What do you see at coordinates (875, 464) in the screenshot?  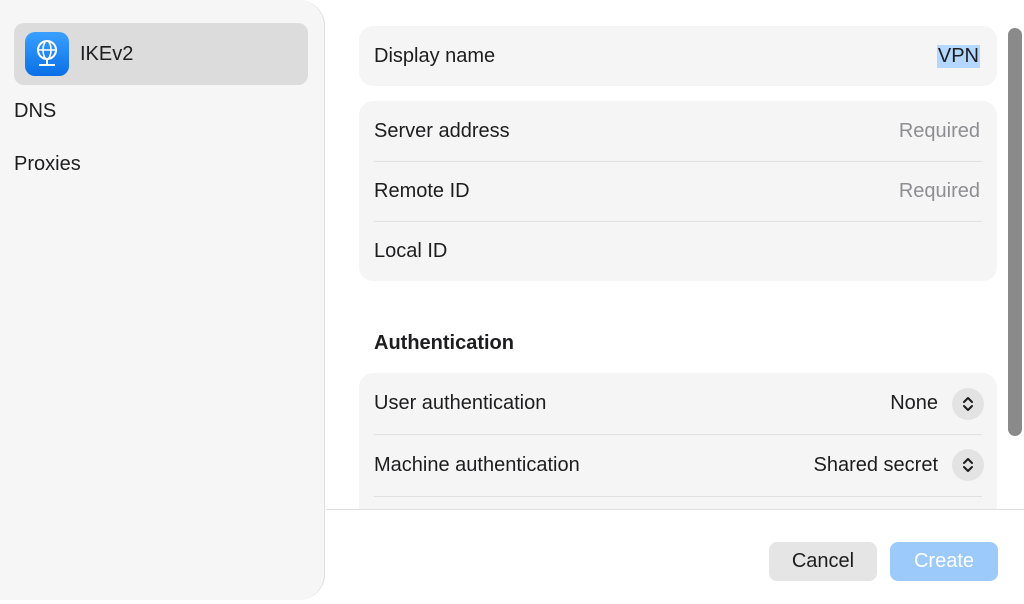 I see `machine-auth-value: Shared secret` at bounding box center [875, 464].